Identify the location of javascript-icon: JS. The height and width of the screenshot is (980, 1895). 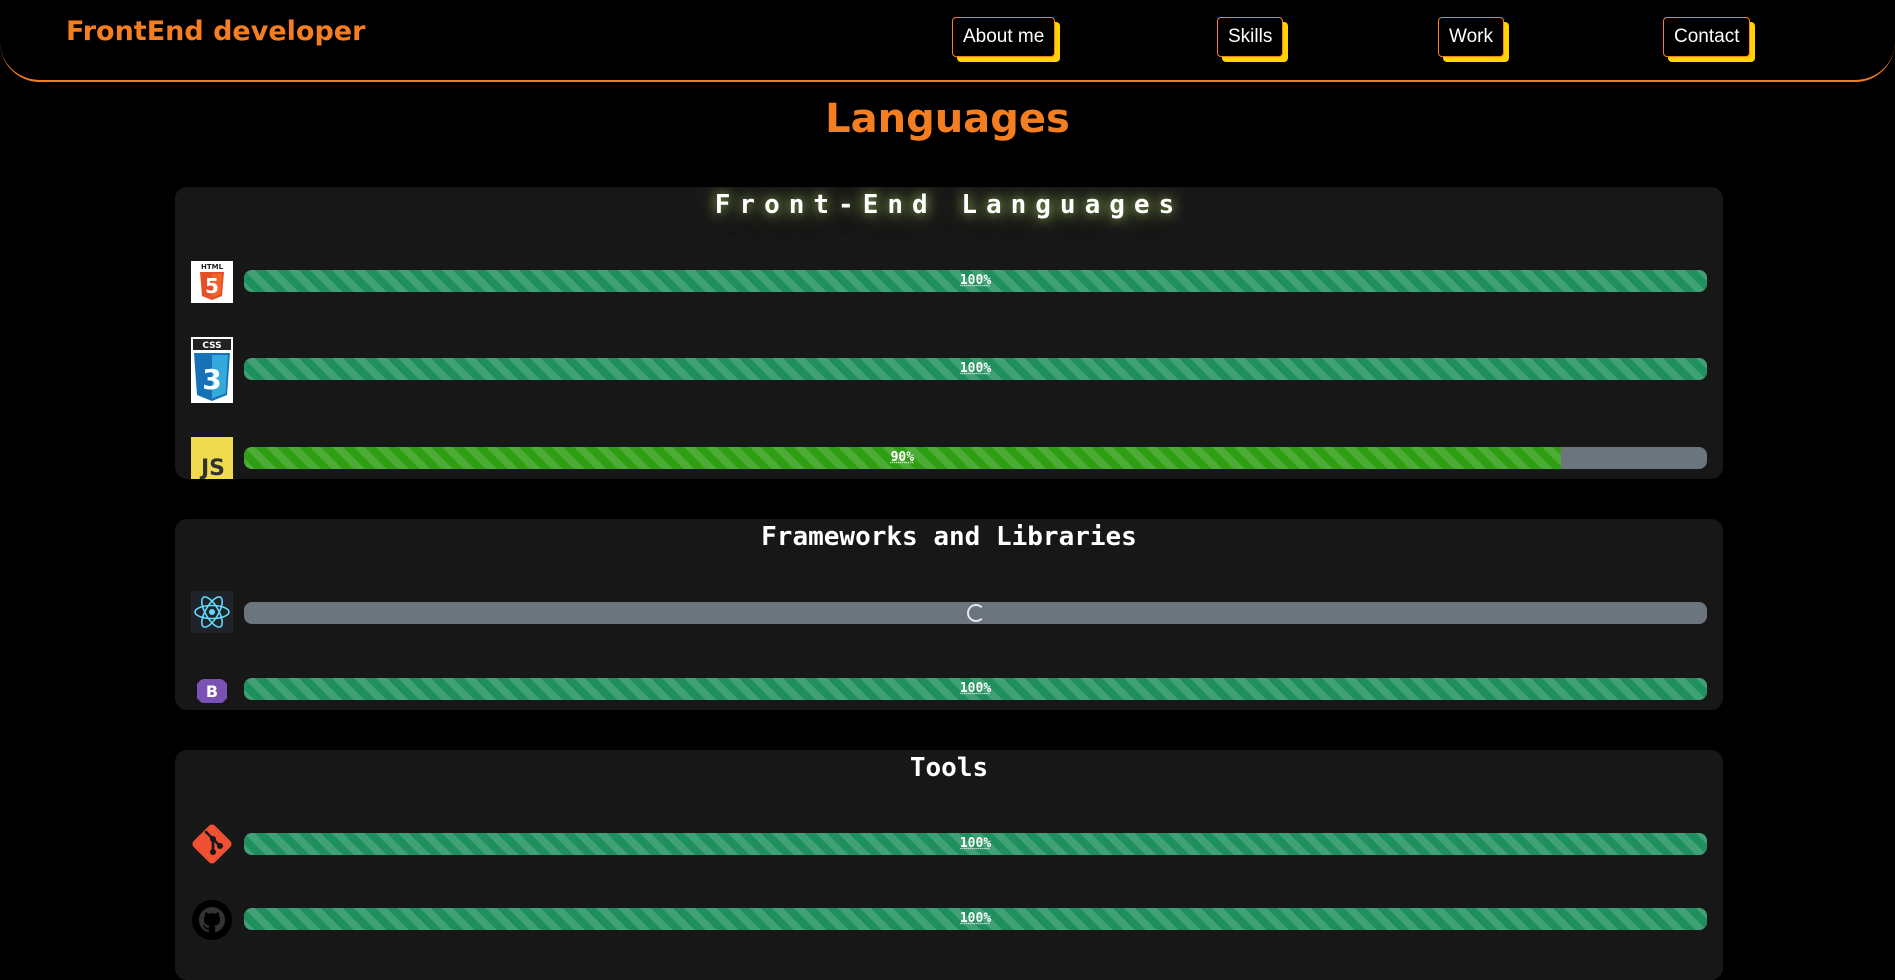
(212, 458).